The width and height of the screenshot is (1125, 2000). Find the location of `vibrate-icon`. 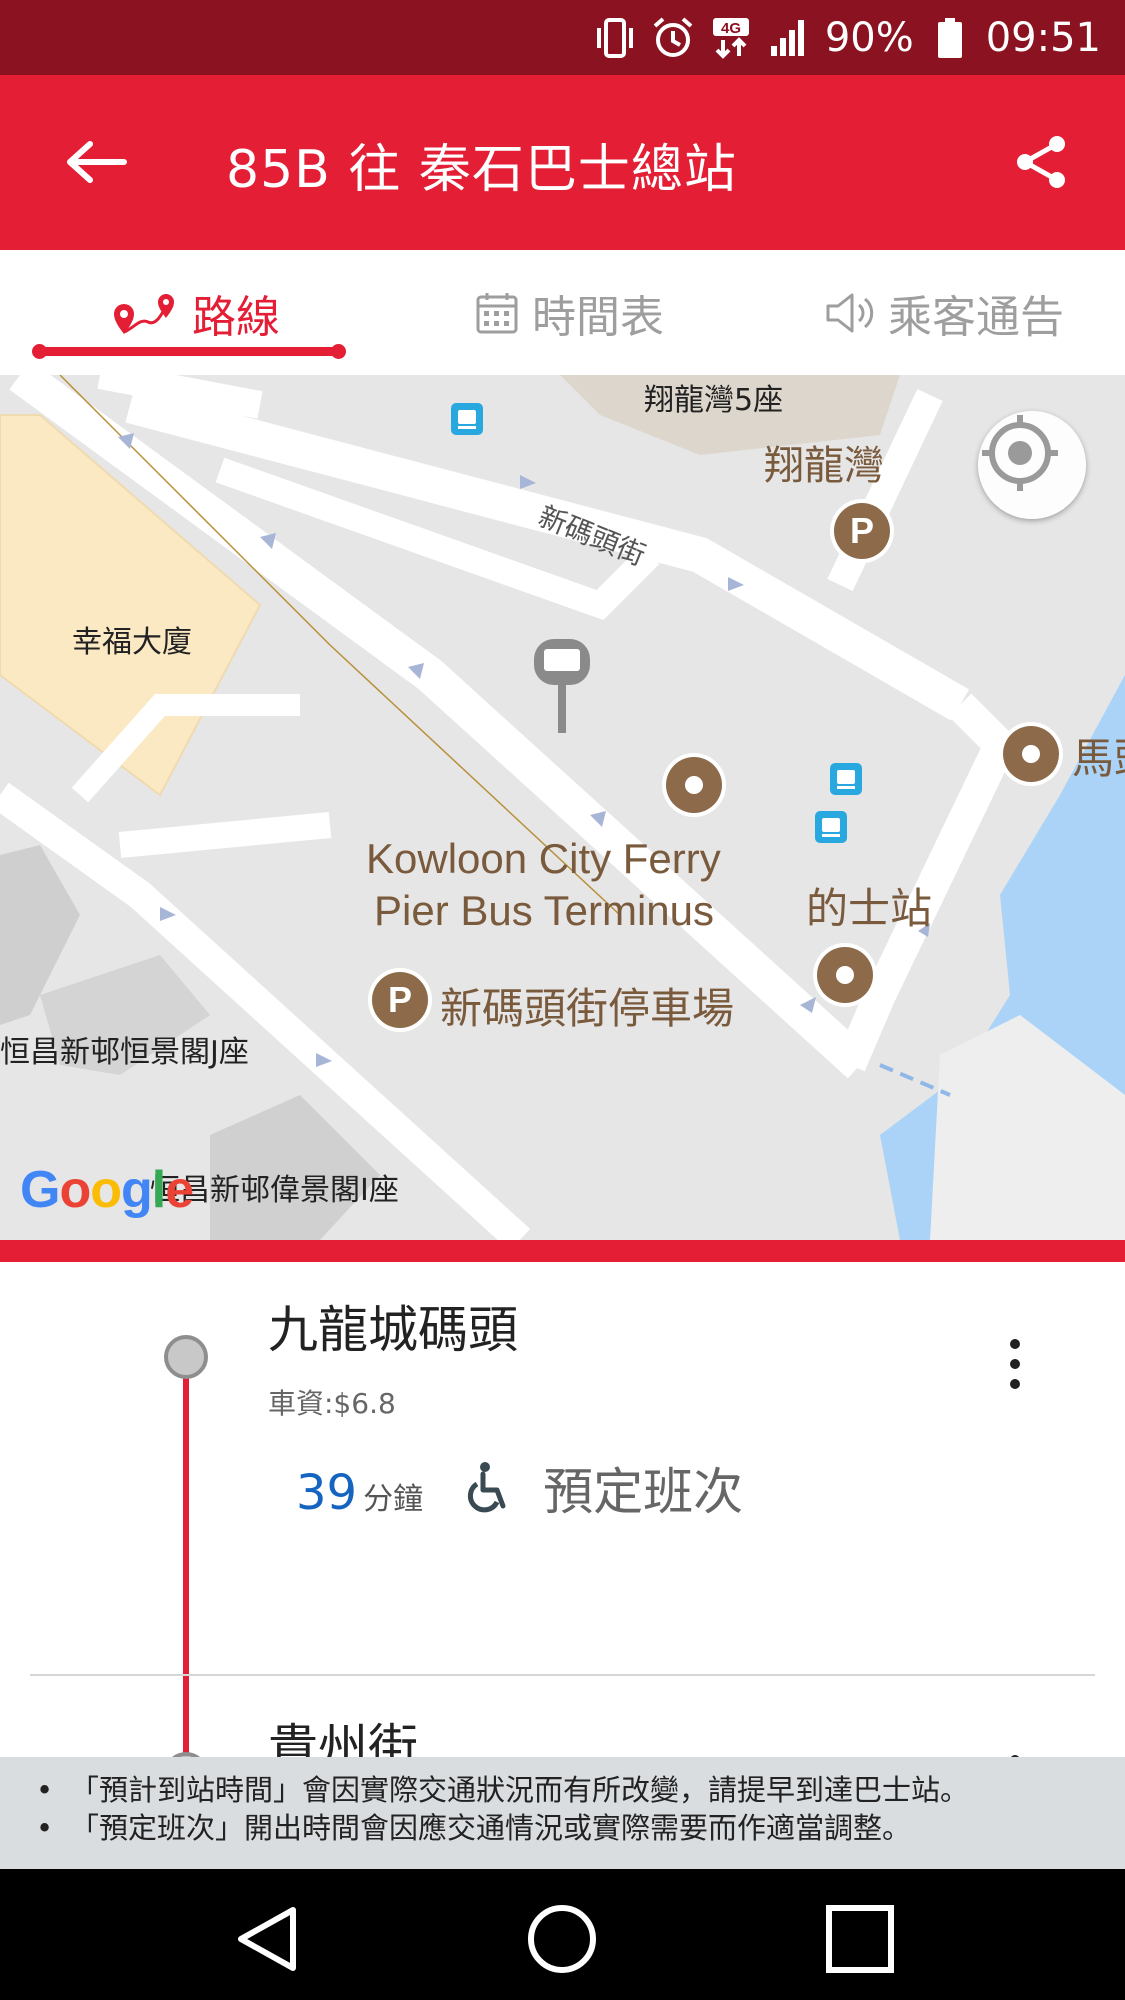

vibrate-icon is located at coordinates (615, 38).